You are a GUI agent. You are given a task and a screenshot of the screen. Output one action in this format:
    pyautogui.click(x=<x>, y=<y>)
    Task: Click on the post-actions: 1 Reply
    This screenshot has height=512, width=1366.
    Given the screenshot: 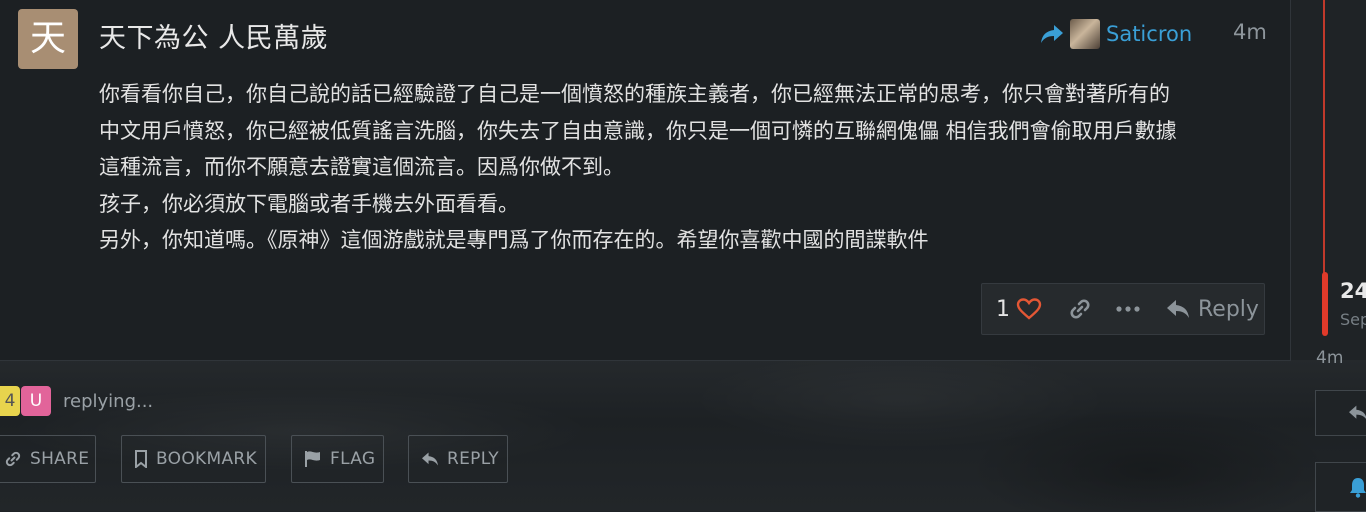 What is the action you would take?
    pyautogui.click(x=1123, y=309)
    